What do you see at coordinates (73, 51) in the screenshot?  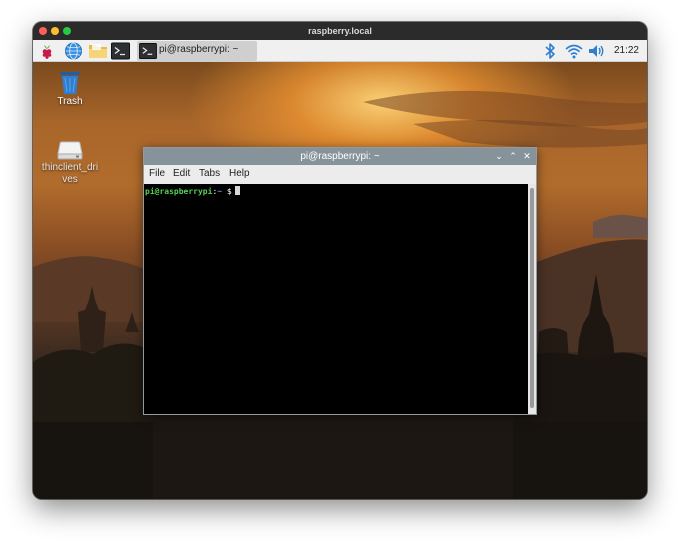 I see `globe-browser-icon` at bounding box center [73, 51].